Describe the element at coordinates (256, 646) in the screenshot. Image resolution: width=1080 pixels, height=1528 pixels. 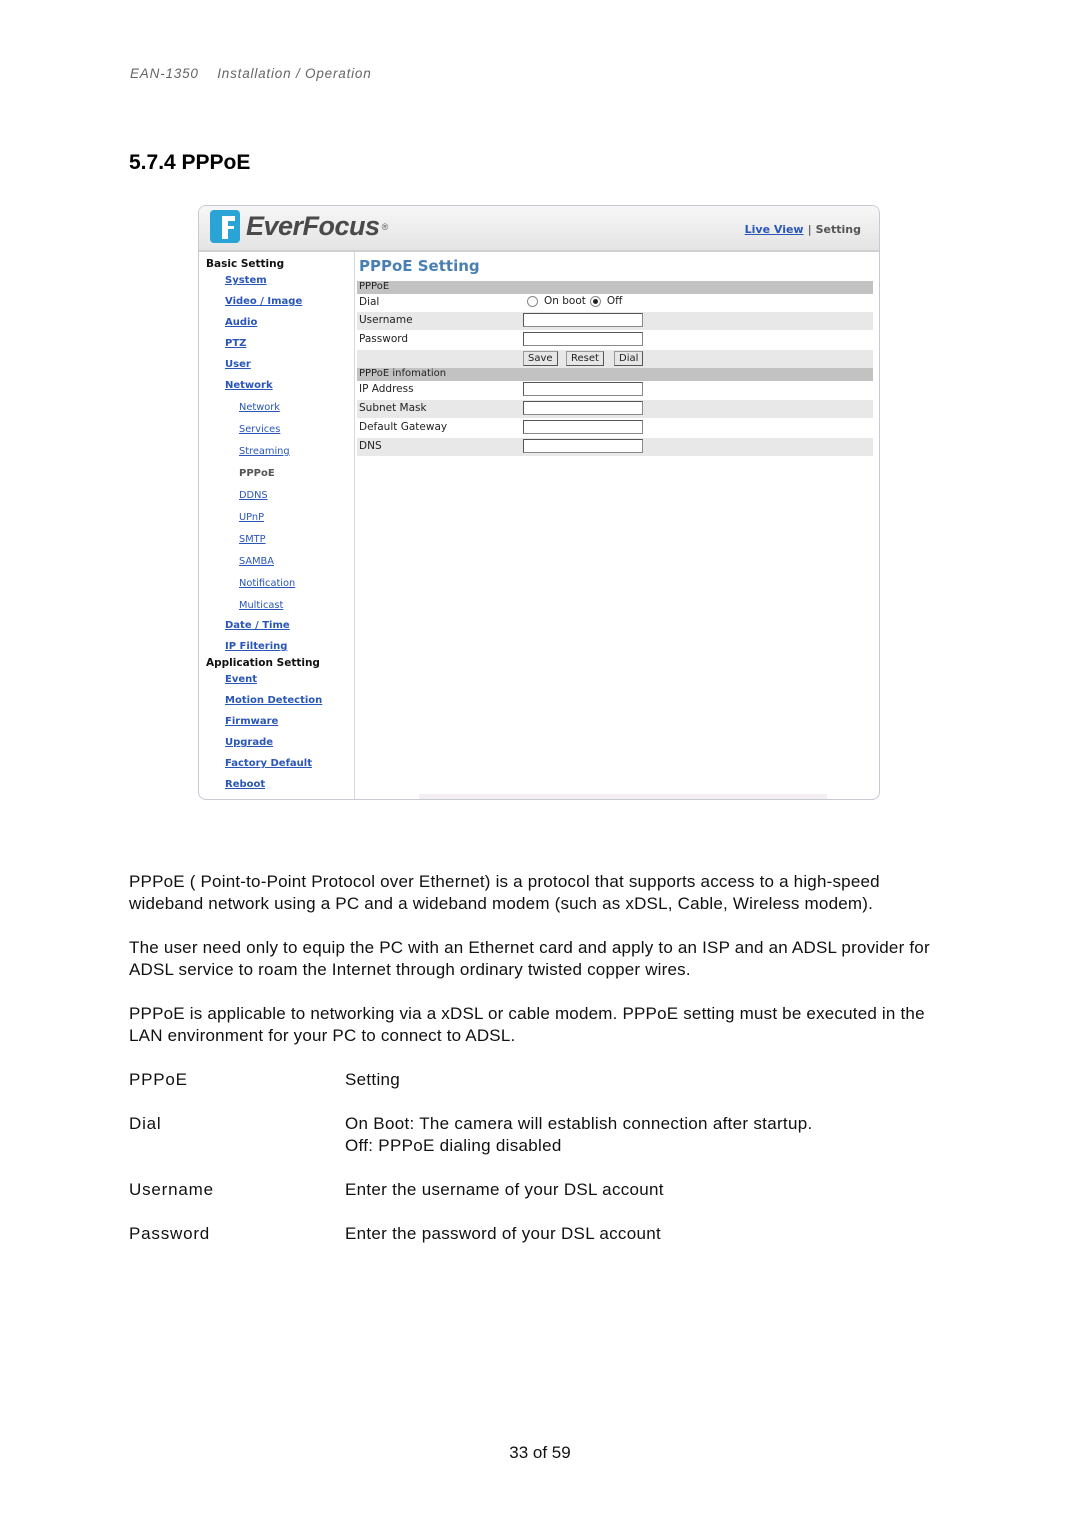
I see `sidebar-item-ip-filtering: IP Filtering` at that location.